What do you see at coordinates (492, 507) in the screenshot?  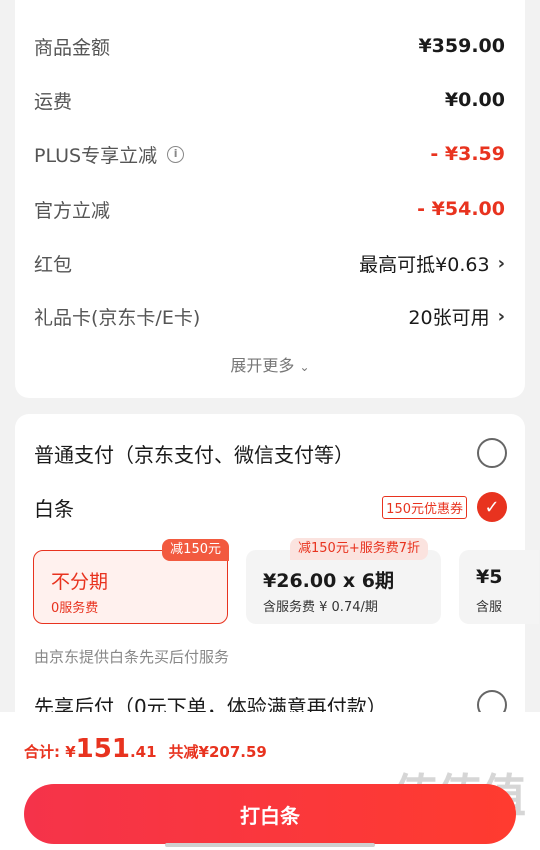 I see `check-icon: ✓` at bounding box center [492, 507].